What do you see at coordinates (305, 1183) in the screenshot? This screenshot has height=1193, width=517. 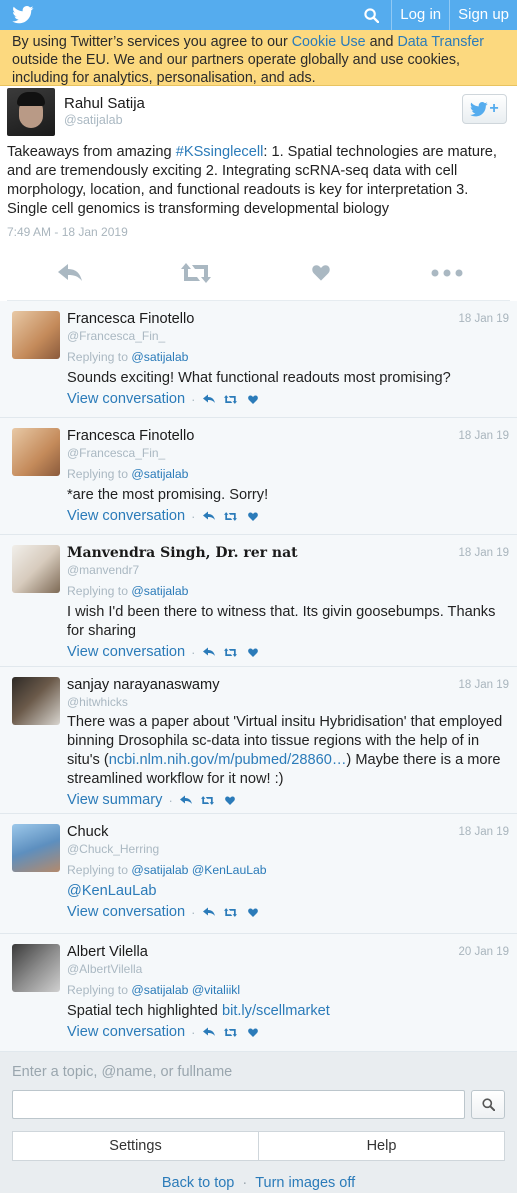 I see `turn-images-off-link: Turn images off` at bounding box center [305, 1183].